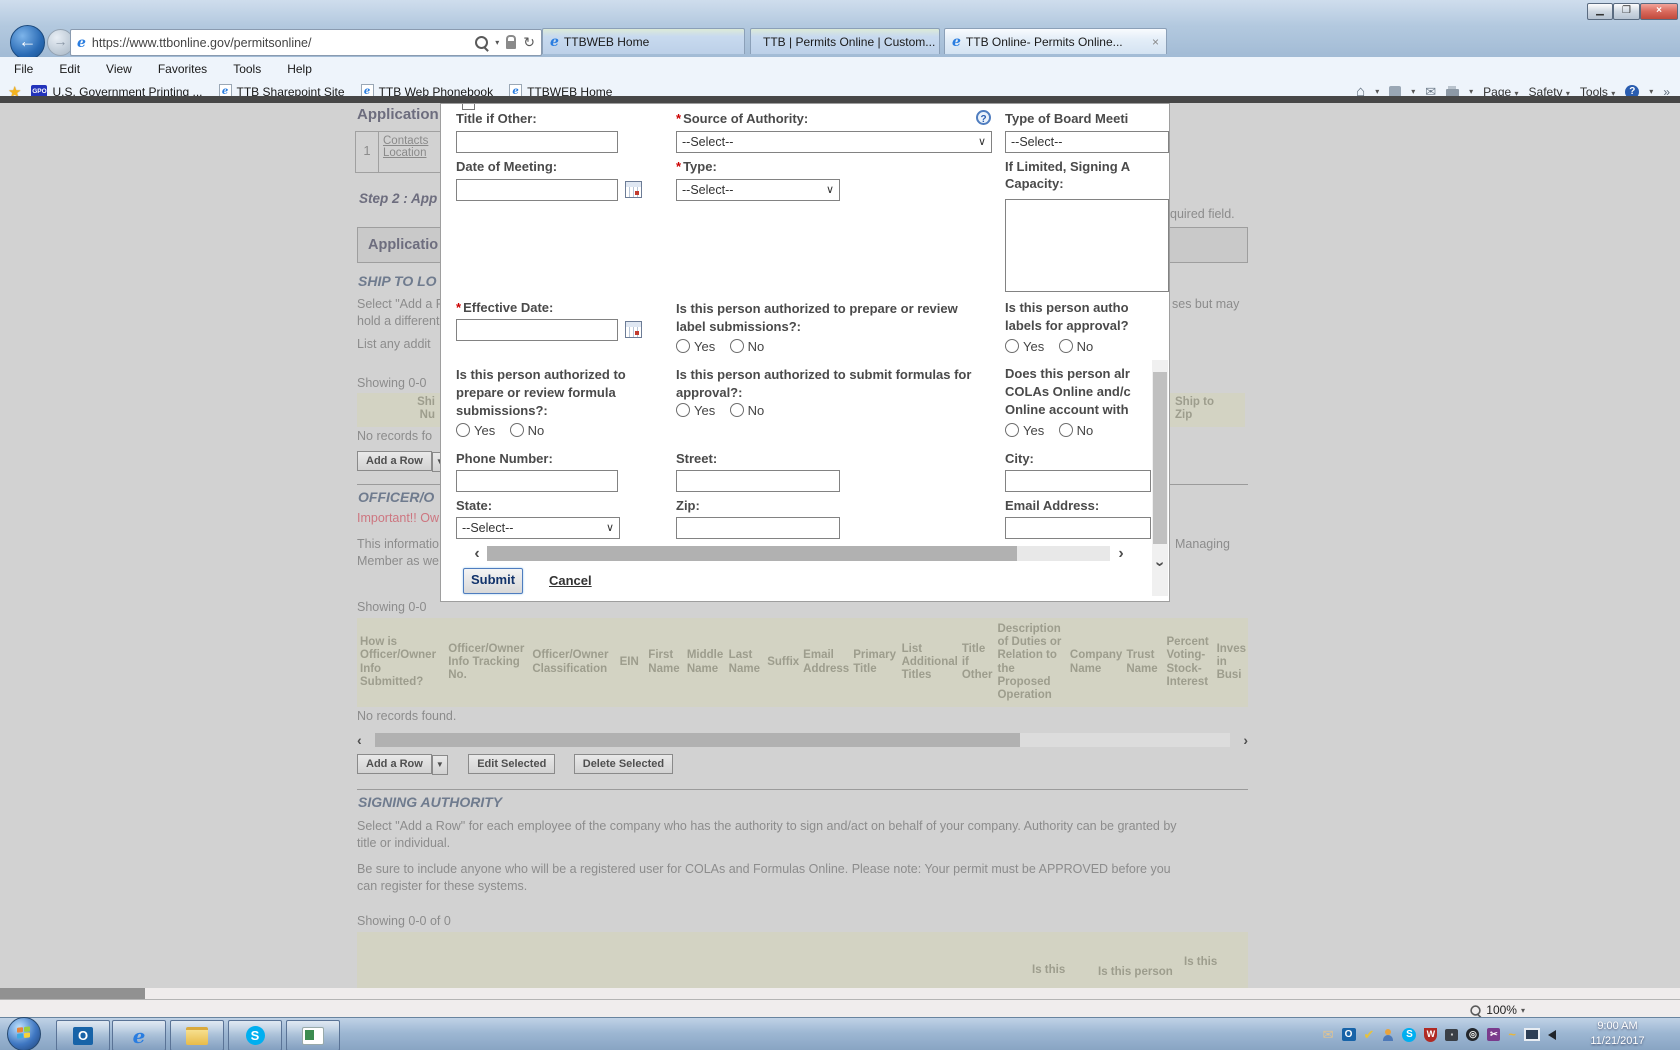 Image resolution: width=1680 pixels, height=1050 pixels. Describe the element at coordinates (1328, 1035) in the screenshot. I see `tray-mail-icon: ✉` at that location.